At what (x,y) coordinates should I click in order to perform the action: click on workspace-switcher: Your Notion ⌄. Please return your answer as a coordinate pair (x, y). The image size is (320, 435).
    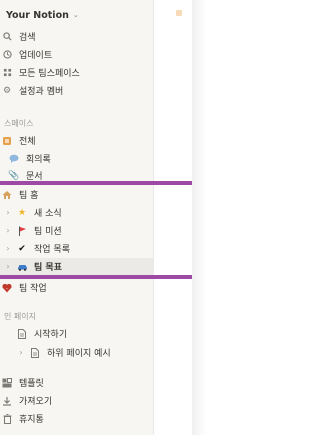
    Looking at the image, I should click on (76, 15).